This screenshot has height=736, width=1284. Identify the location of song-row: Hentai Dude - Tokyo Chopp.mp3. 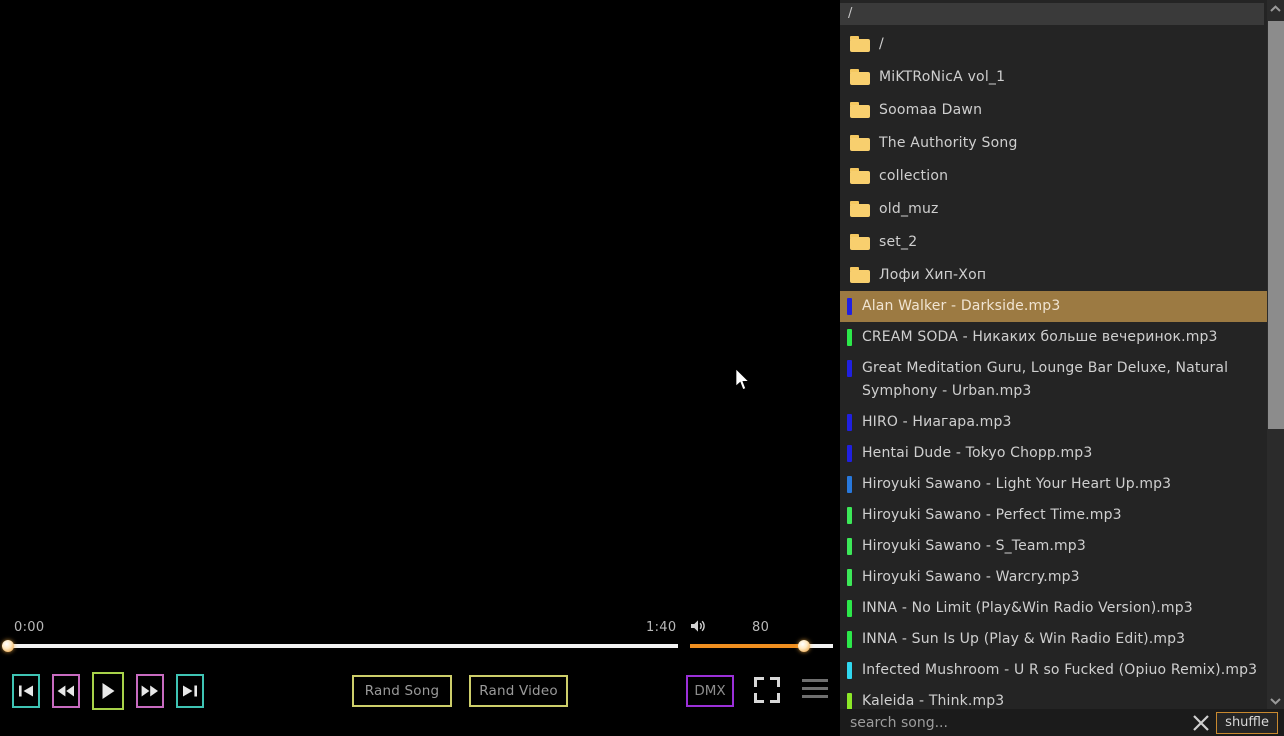
(1053, 453).